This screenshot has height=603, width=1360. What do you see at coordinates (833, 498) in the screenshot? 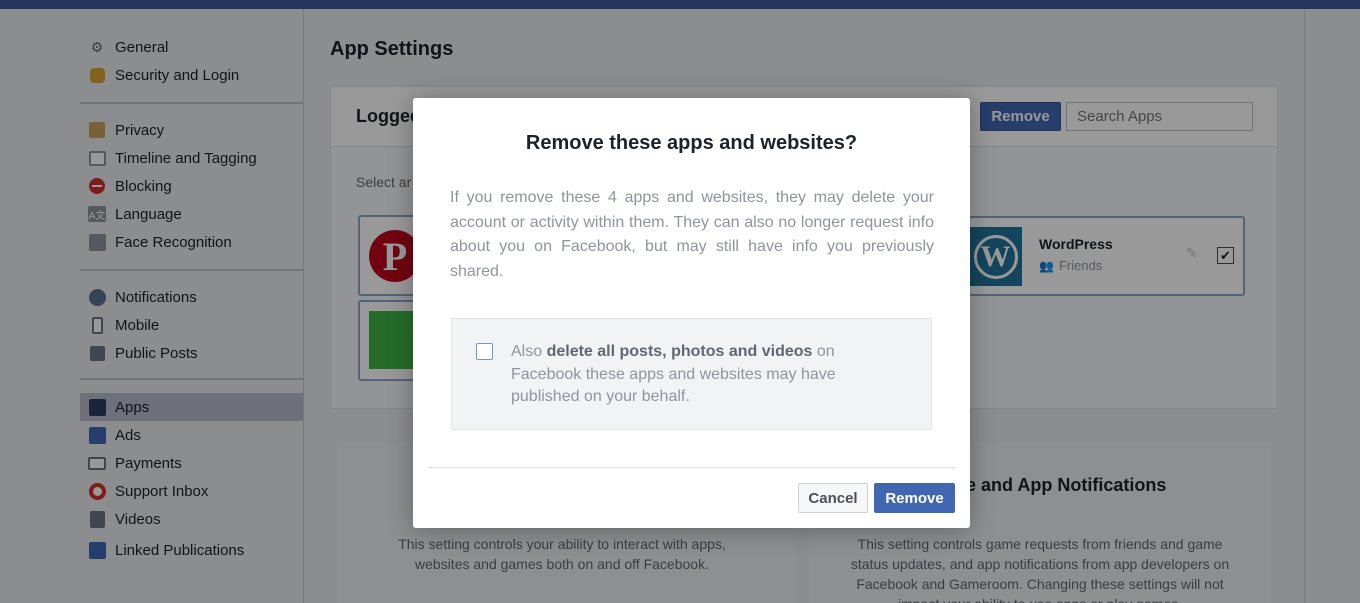
I see `cancel-button: Cancel` at bounding box center [833, 498].